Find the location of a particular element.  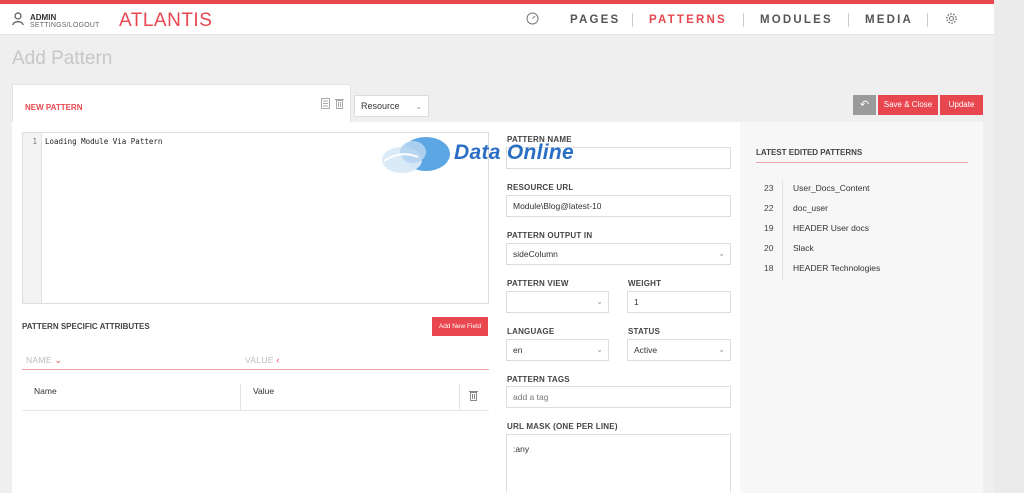

language-select: en ⌄ is located at coordinates (557, 350).